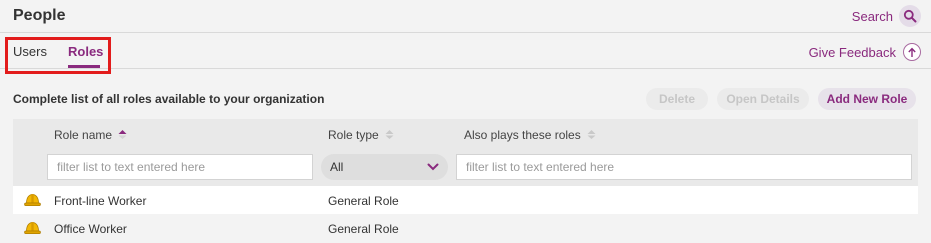 The image size is (931, 243). What do you see at coordinates (30, 51) in the screenshot?
I see `tab-users: Users` at bounding box center [30, 51].